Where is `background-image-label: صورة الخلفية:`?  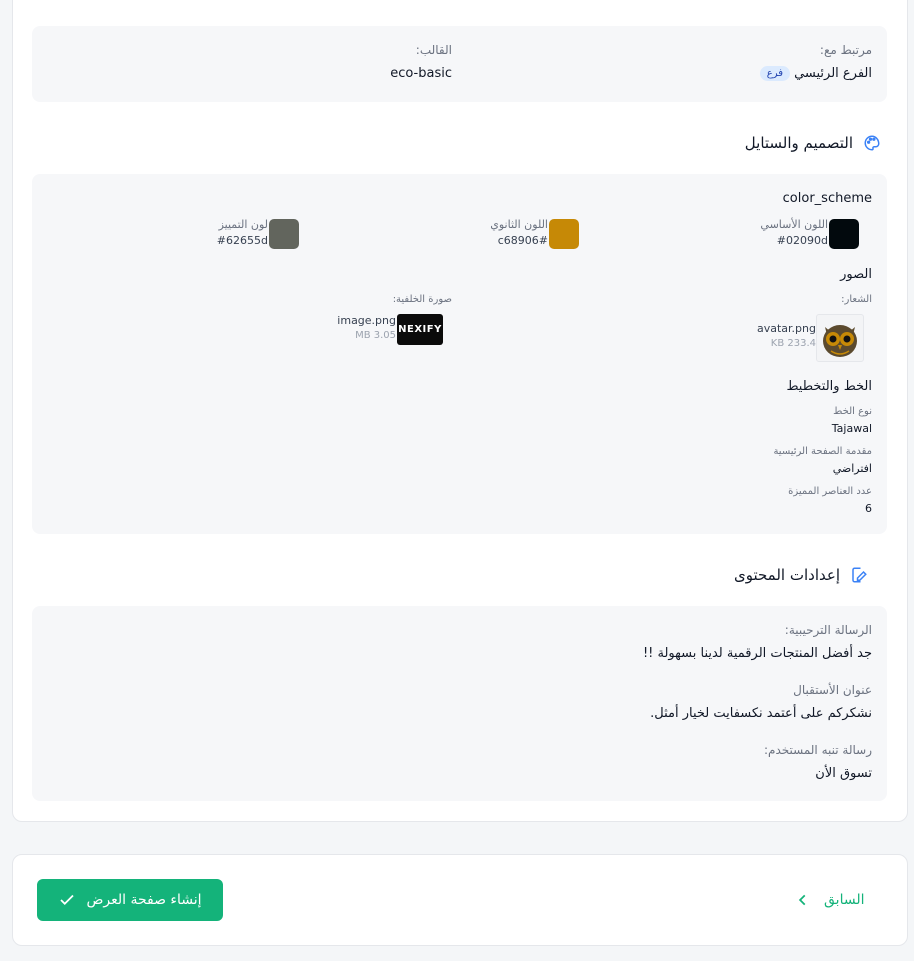
background-image-label: صورة الخلفية: is located at coordinates (422, 299).